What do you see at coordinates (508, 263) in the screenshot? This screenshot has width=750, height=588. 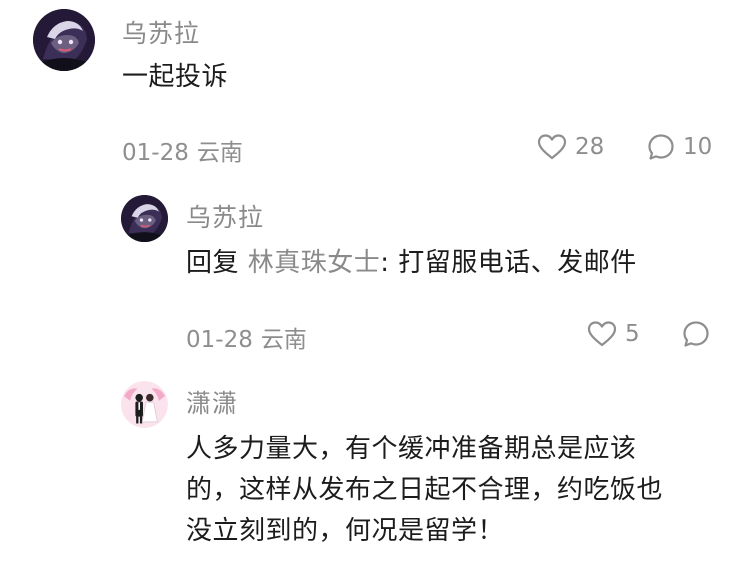 I see `reply-body: : 打留服电话、发邮件` at bounding box center [508, 263].